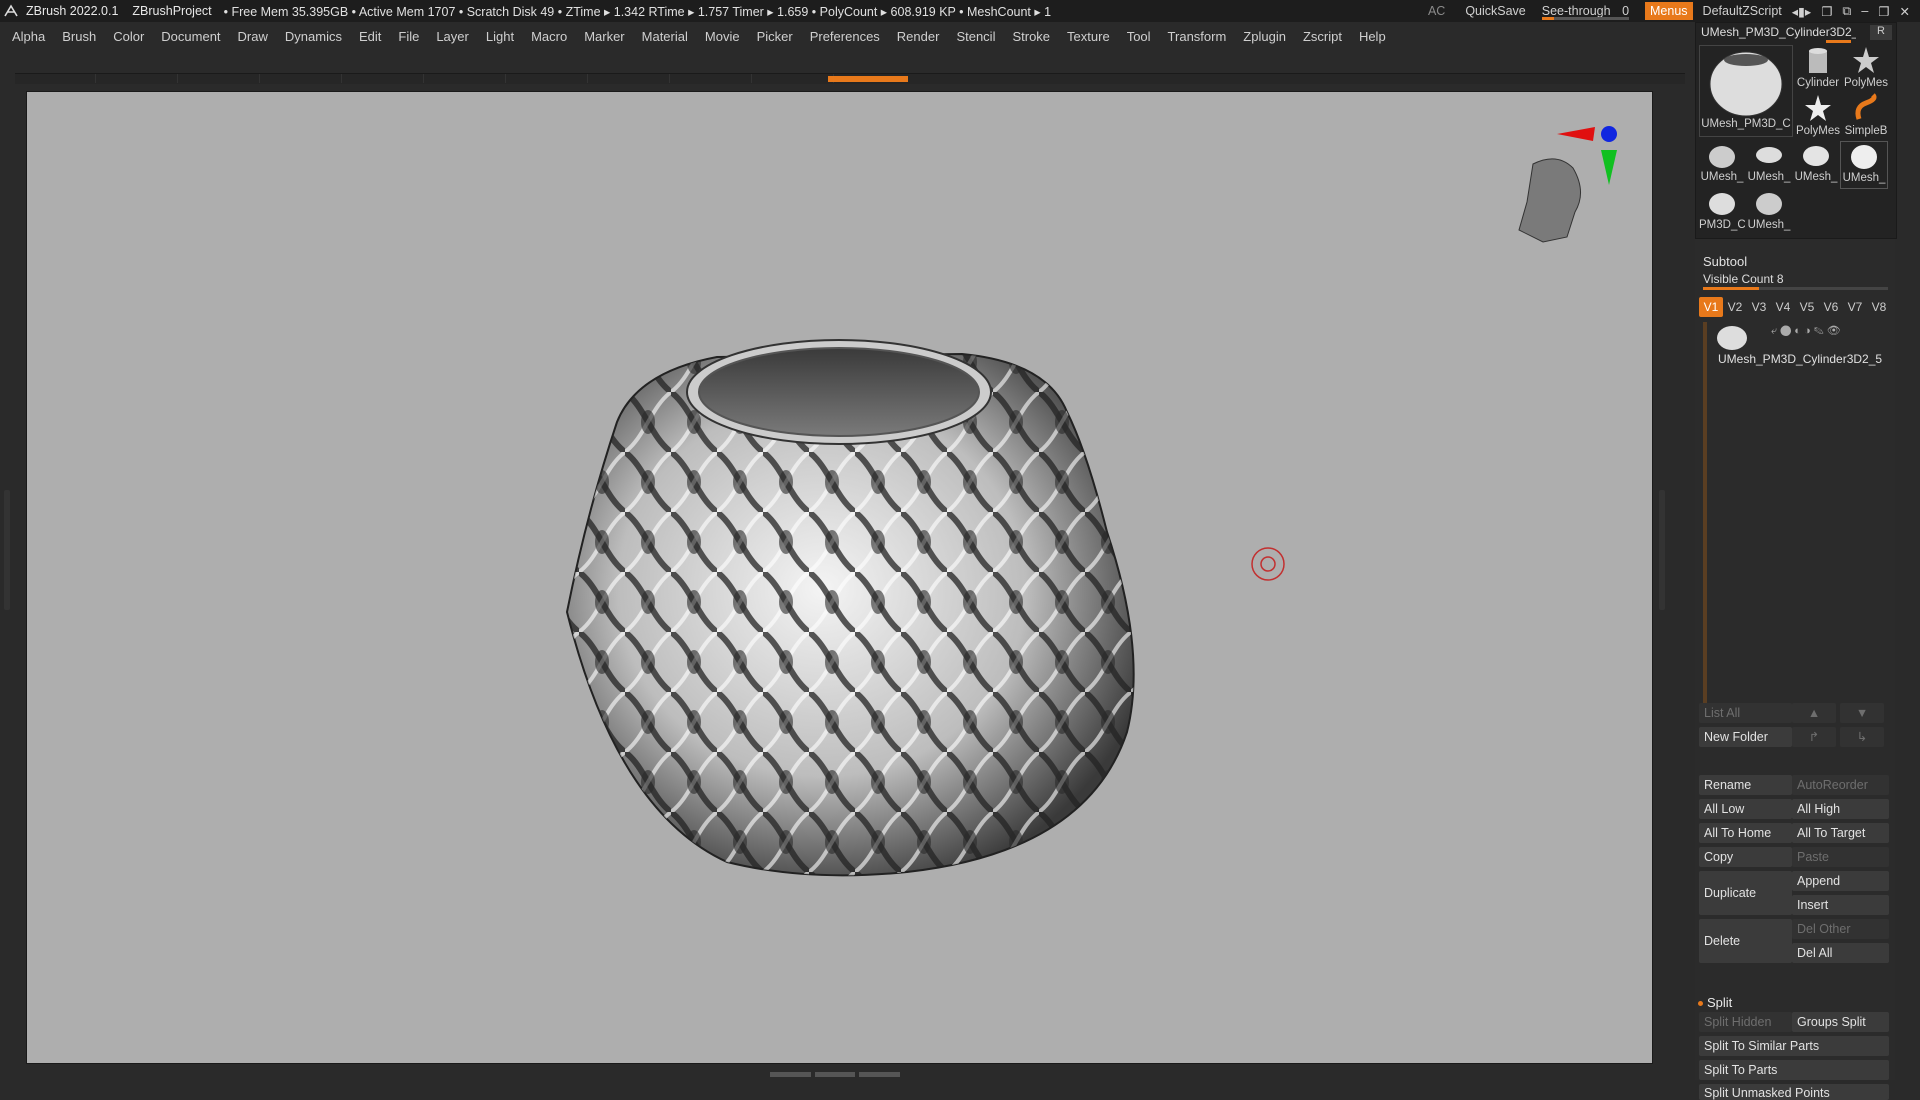 The height and width of the screenshot is (1100, 1920). I want to click on tool-thumb-polymesh: PolyMes, so click(1818, 117).